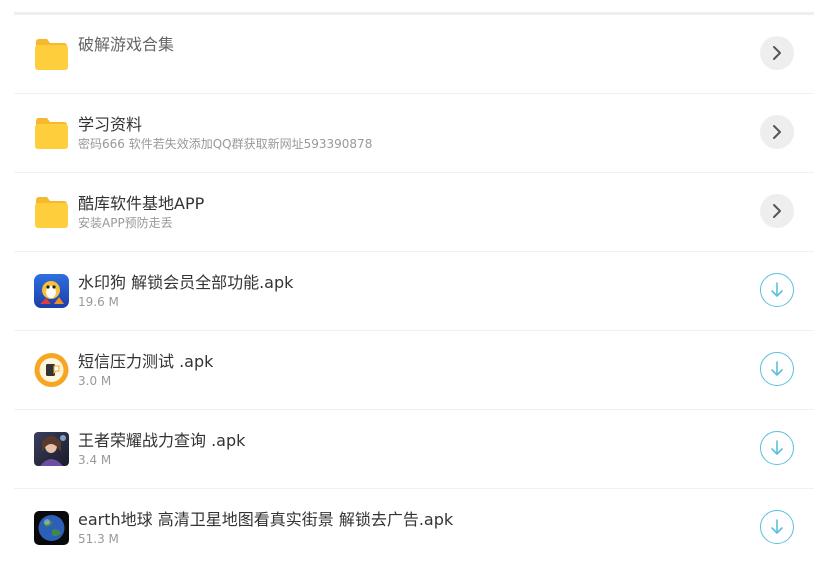  I want to click on list-item-file-watermark-dog: 水印狗 解锁会员全部功能.apk 19.6 M, so click(414, 291).